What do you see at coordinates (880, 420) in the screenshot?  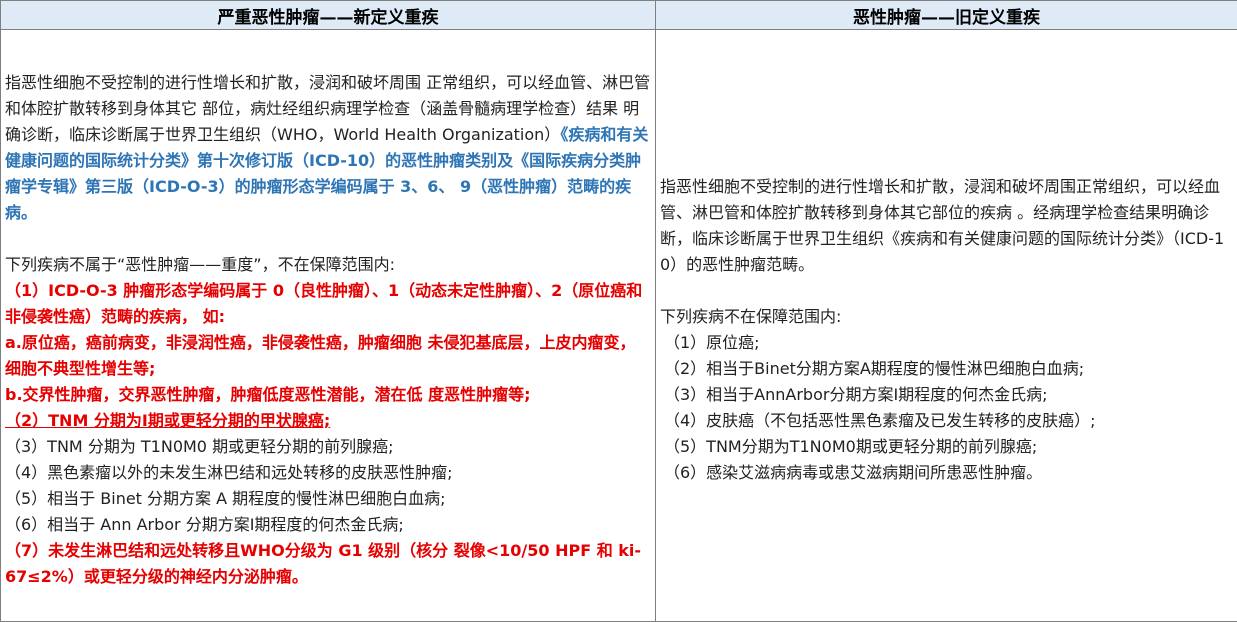 I see `old-exclusion-item: （4）皮肤癌（不包括恶性黑色素瘤及已发生转移的皮肤癌）;` at bounding box center [880, 420].